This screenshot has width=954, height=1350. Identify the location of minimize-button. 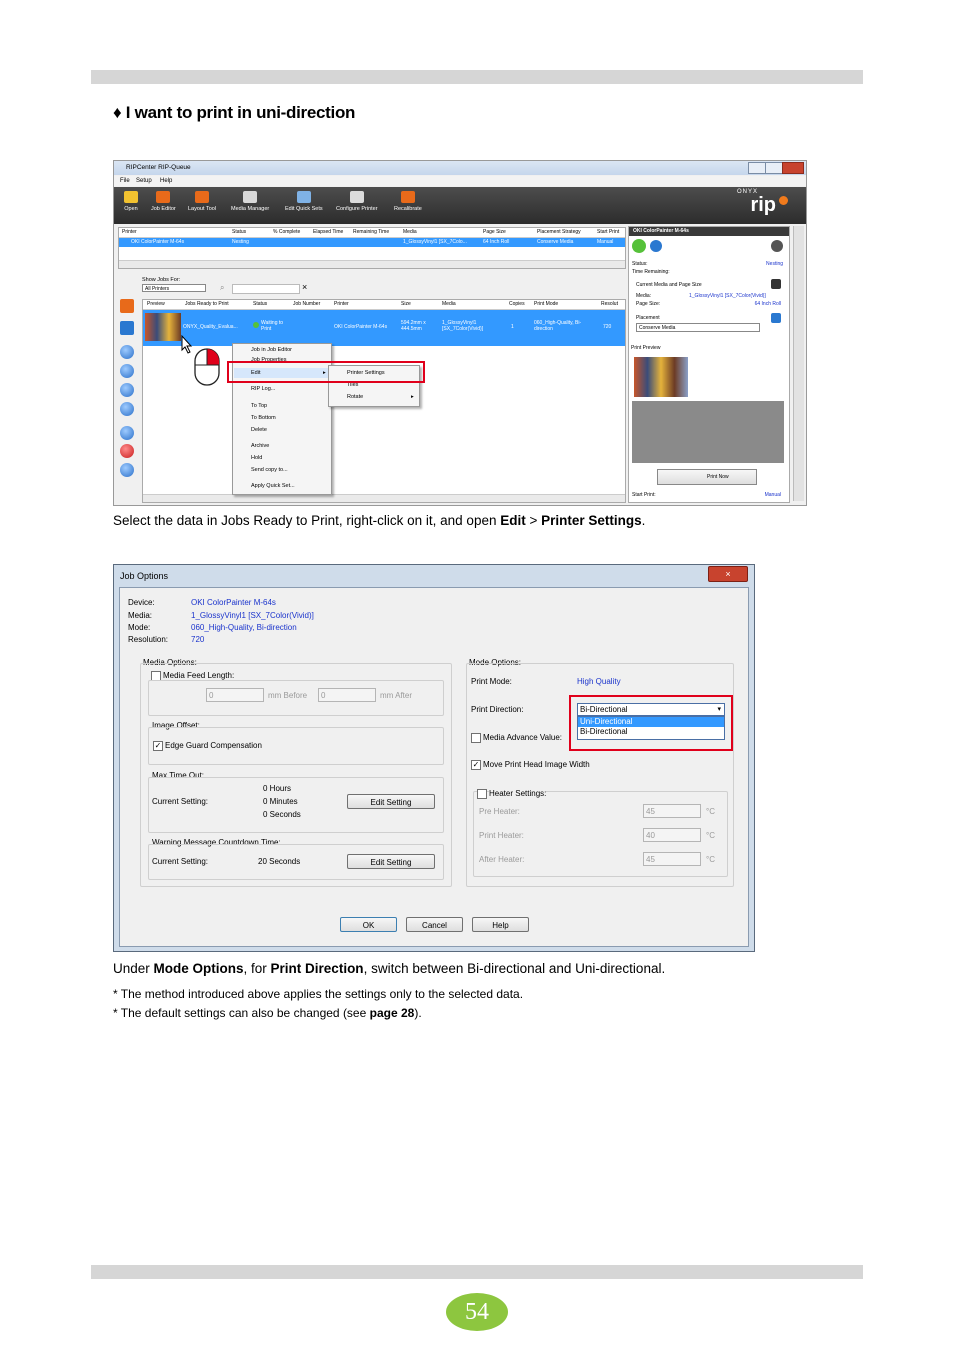
(757, 168).